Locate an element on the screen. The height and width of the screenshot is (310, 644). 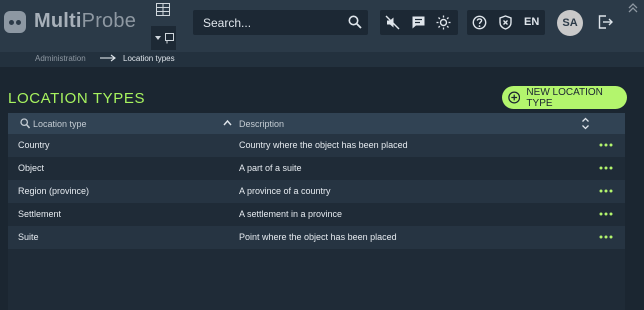
table-row: Settlement A settlement in a province is located at coordinates (316, 214).